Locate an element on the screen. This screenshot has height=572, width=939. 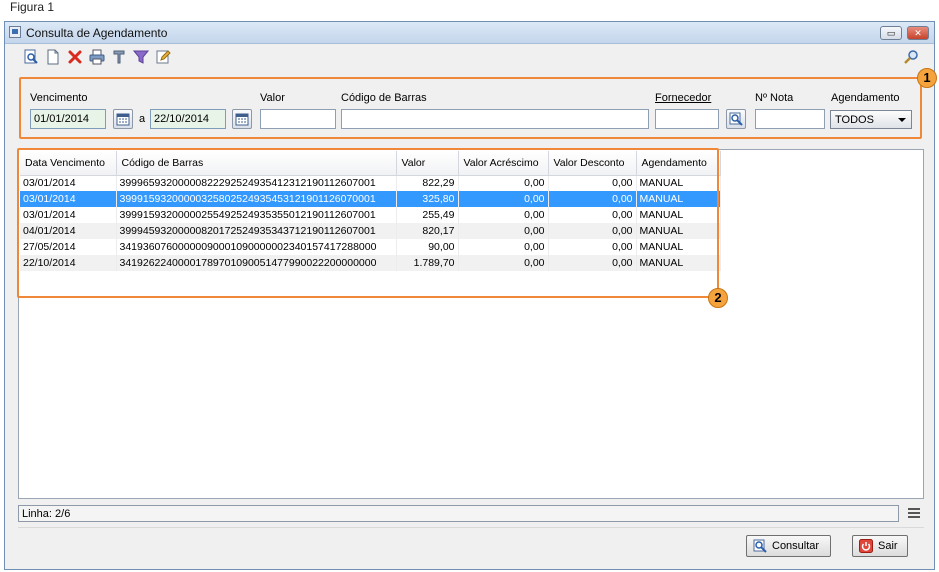
valor-label: Valor is located at coordinates (272, 98).